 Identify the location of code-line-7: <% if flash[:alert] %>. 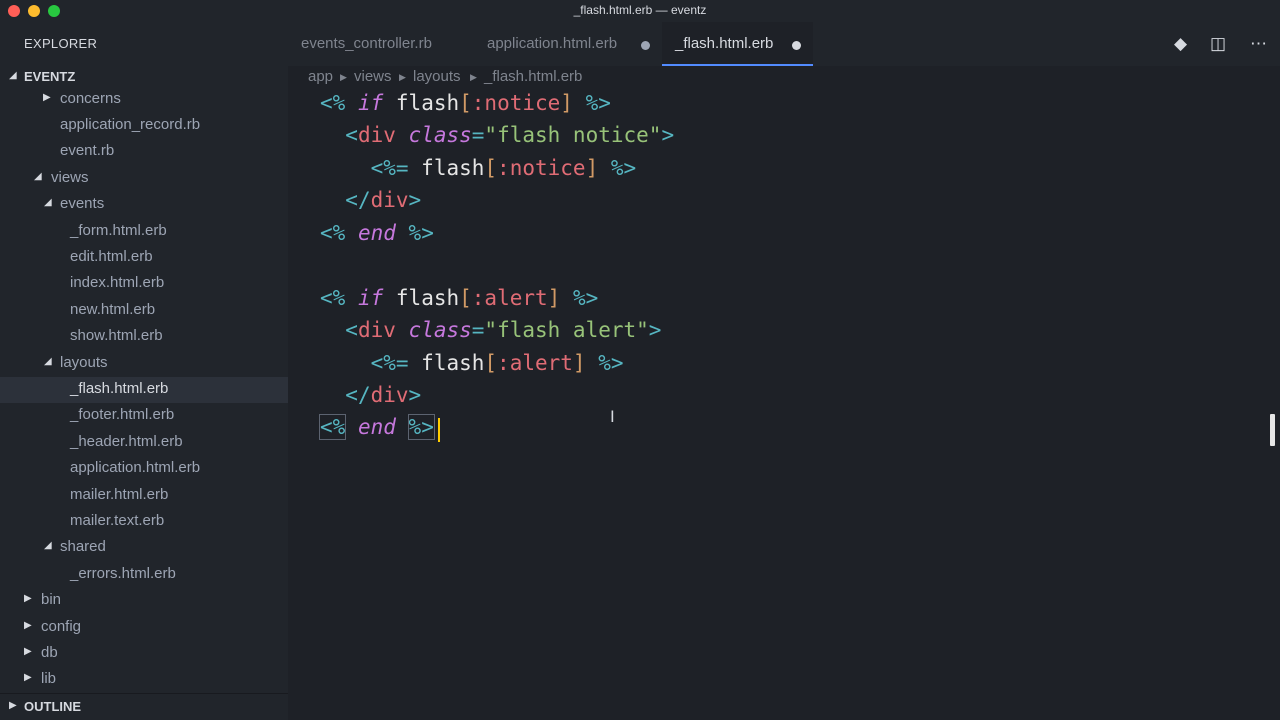
(459, 298).